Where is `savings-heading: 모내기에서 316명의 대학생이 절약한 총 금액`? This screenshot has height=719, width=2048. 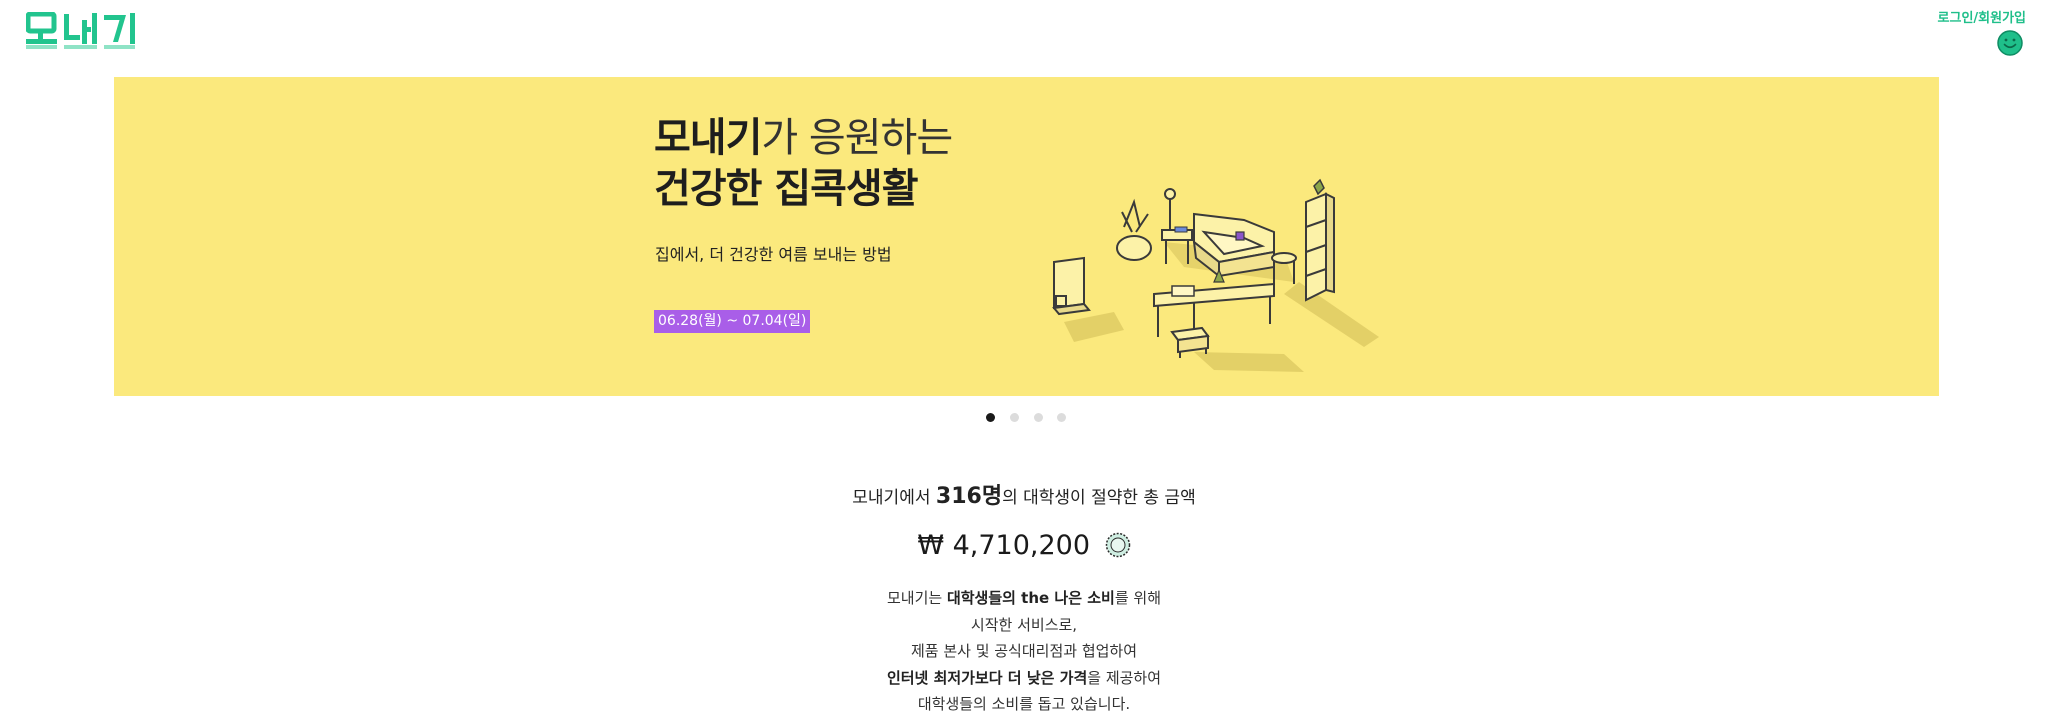
savings-heading: 모내기에서 316명의 대학생이 절약한 총 금액 is located at coordinates (1024, 494).